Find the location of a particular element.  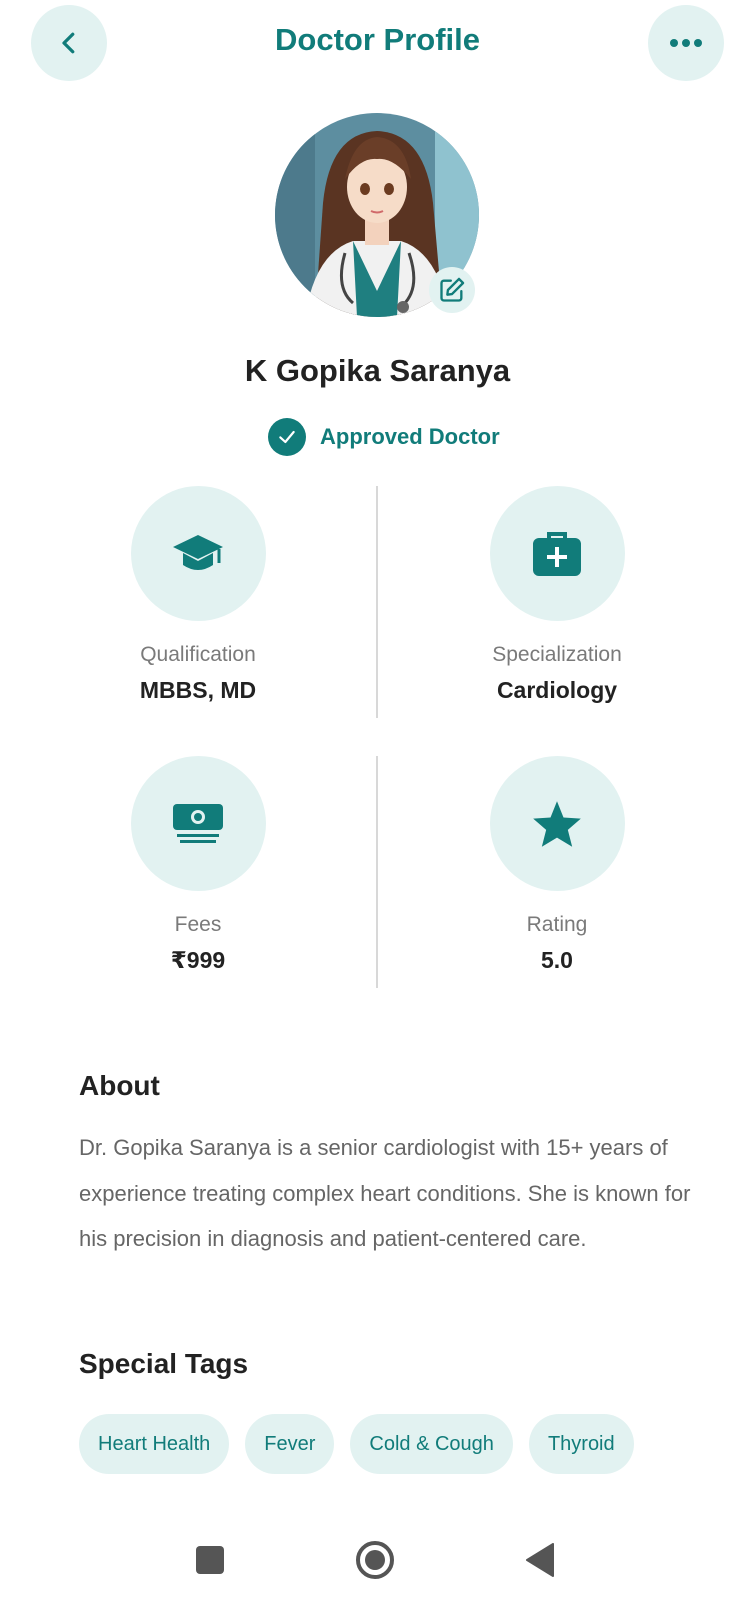

home-button is located at coordinates (375, 1560).